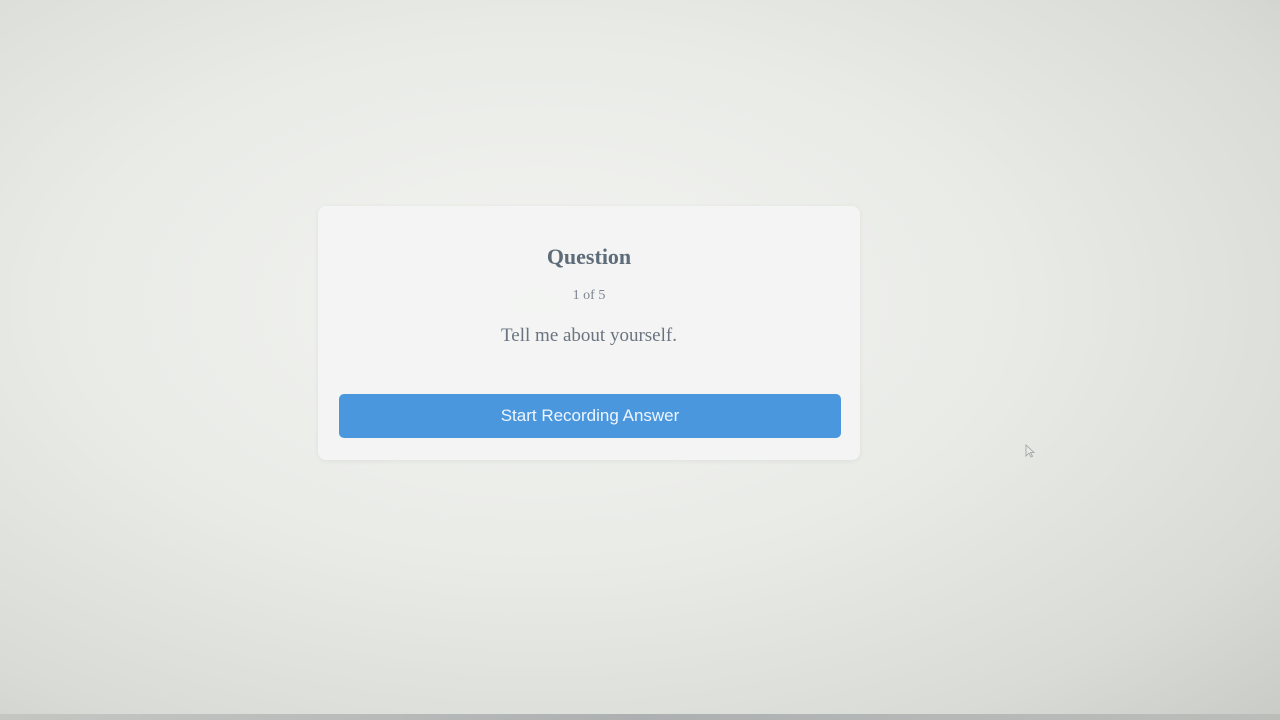 The image size is (1280, 720). Describe the element at coordinates (589, 295) in the screenshot. I see `question-counter: 1 of 5` at that location.